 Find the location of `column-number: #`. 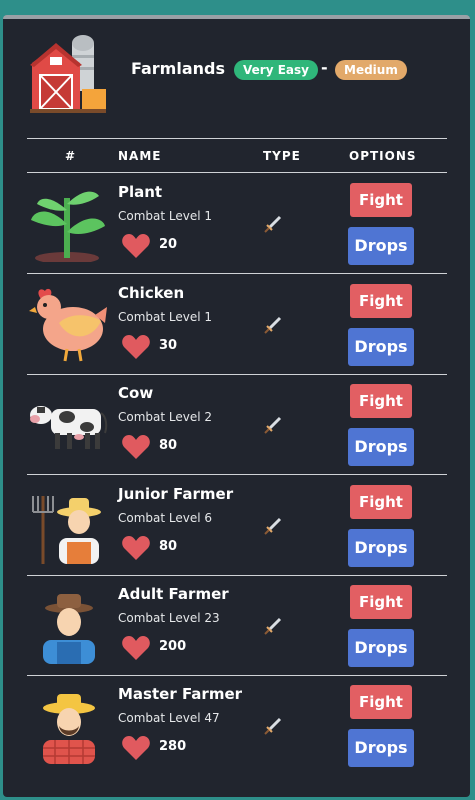

column-number: # is located at coordinates (71, 156).